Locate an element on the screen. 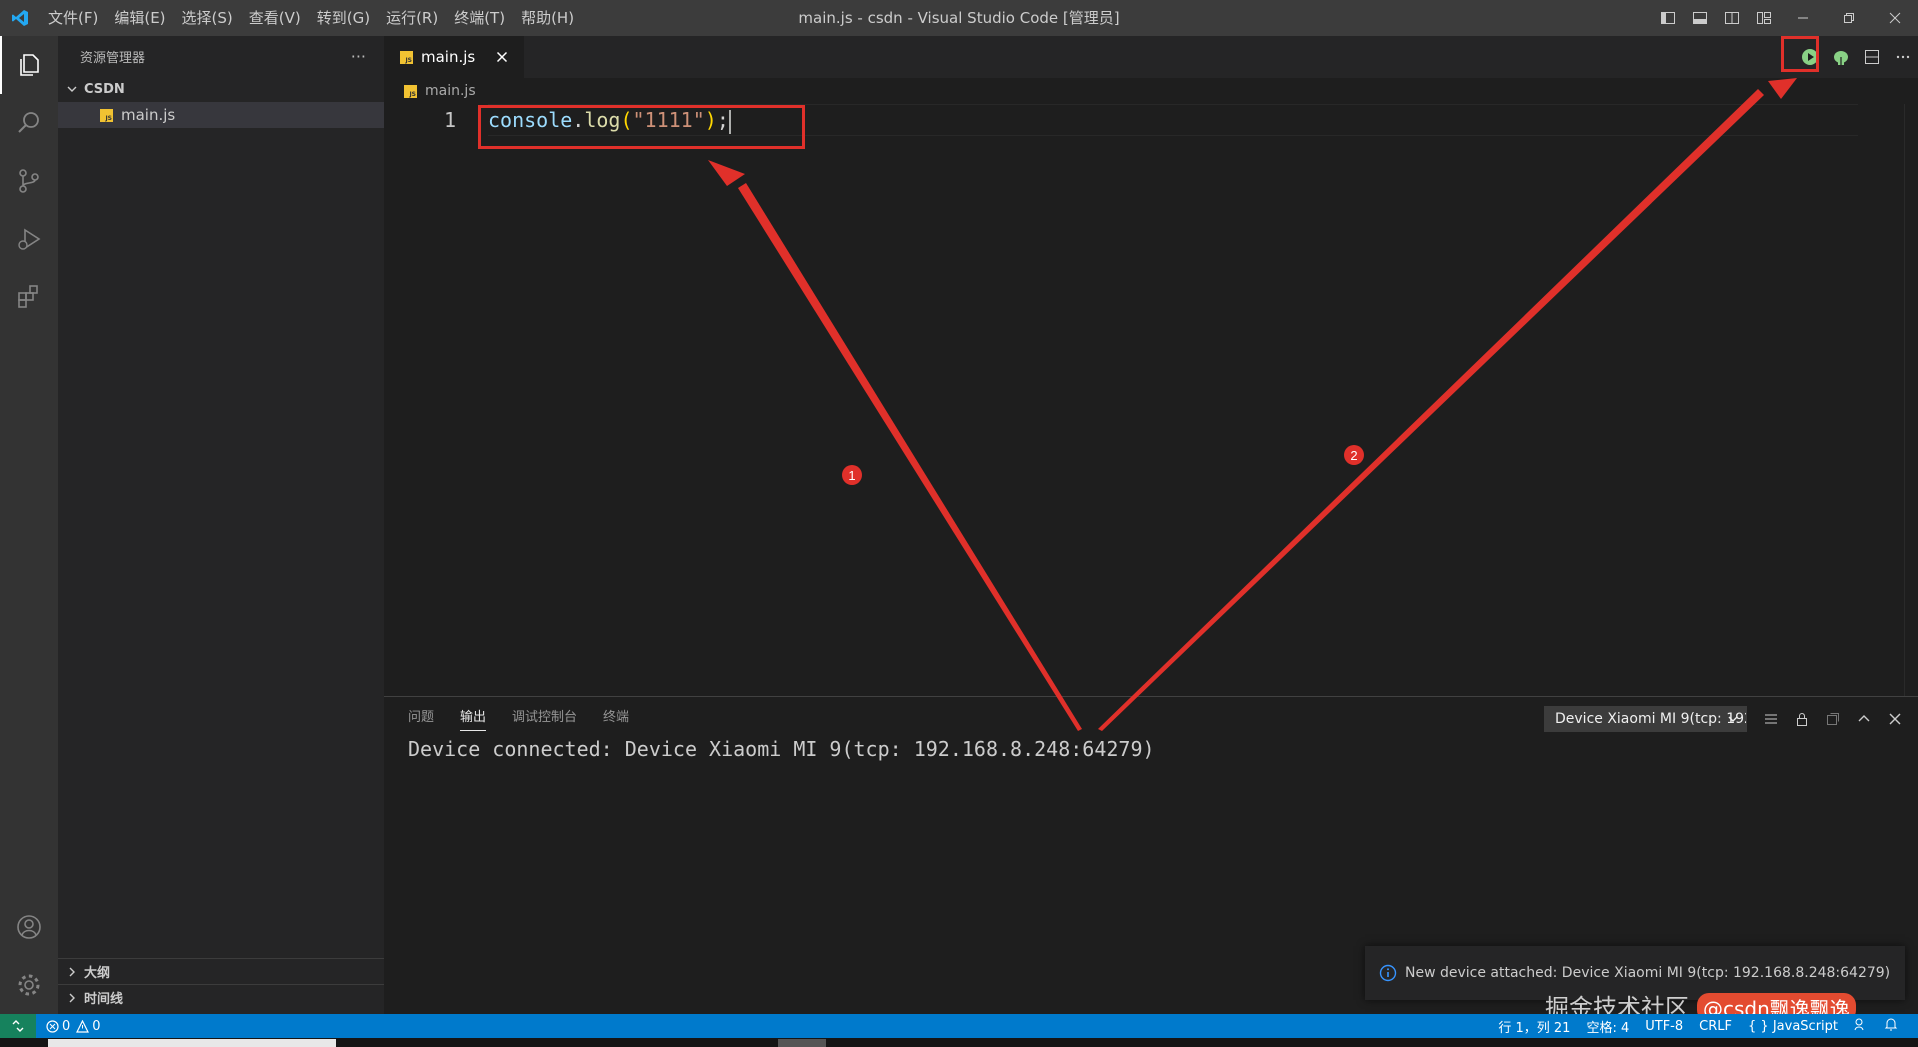 The width and height of the screenshot is (1918, 1047). explorer-icon is located at coordinates (29, 65).